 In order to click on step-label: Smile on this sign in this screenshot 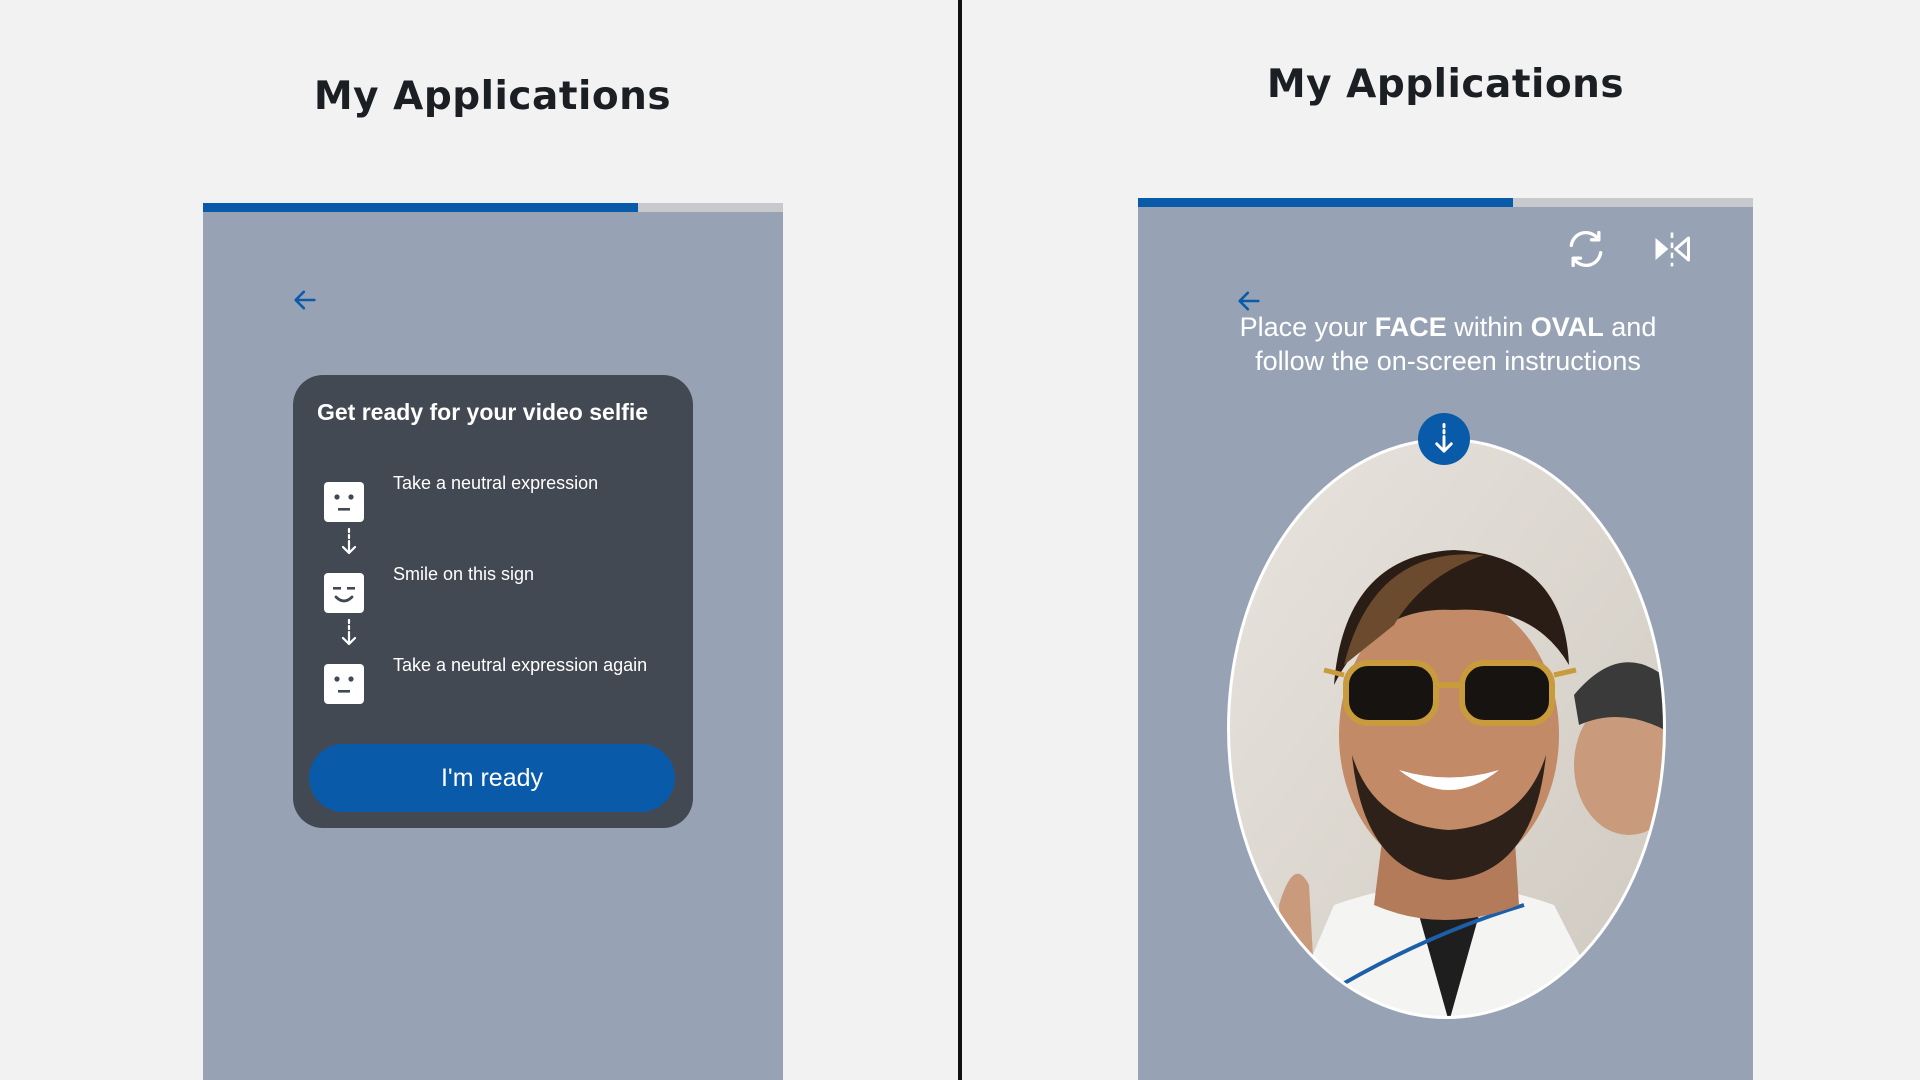, I will do `click(464, 574)`.